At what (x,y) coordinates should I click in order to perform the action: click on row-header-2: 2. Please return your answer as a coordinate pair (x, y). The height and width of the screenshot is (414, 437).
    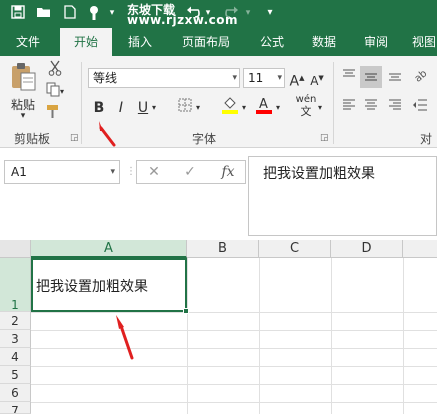
    Looking at the image, I should click on (15, 321).